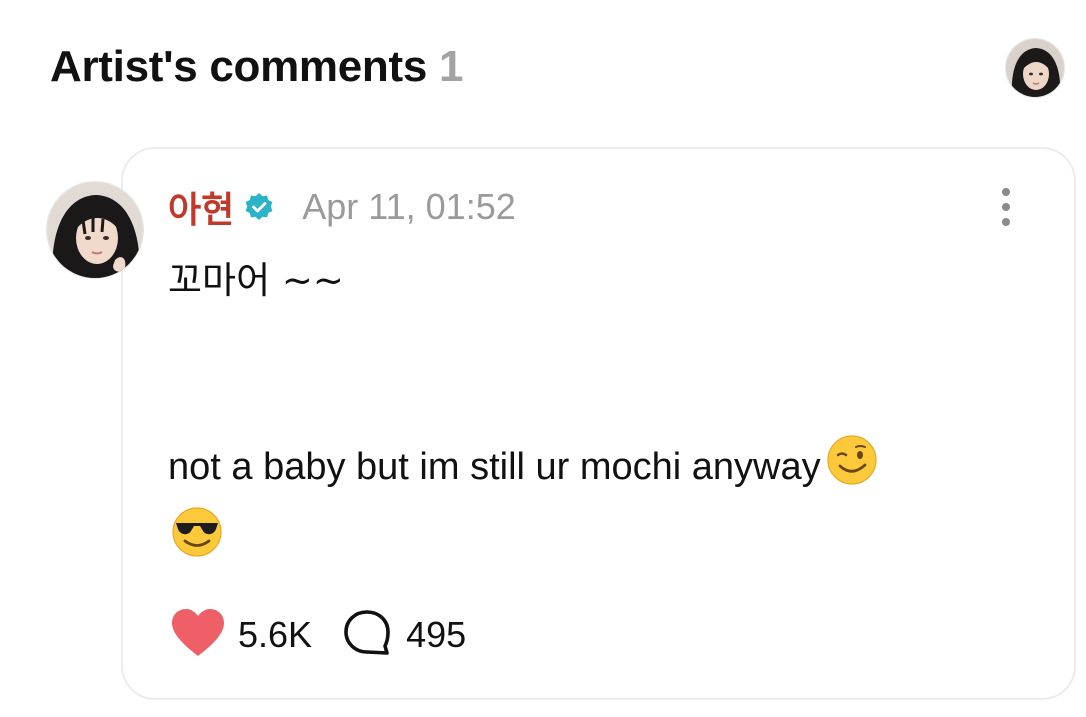  What do you see at coordinates (259, 207) in the screenshot?
I see `verified-badge-icon` at bounding box center [259, 207].